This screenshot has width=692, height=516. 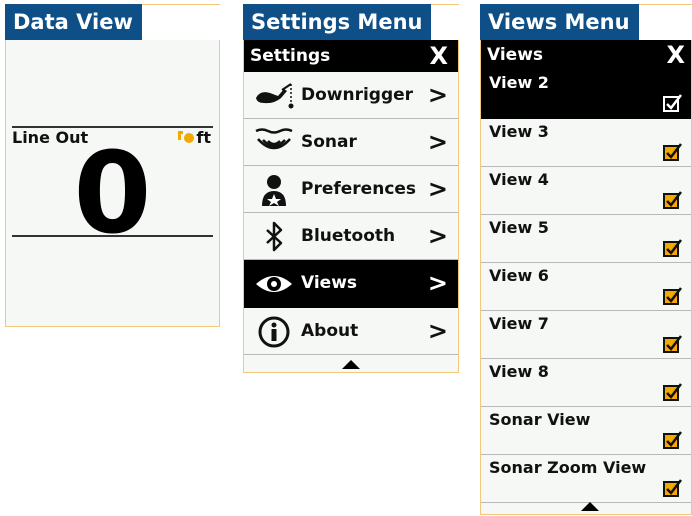 What do you see at coordinates (586, 287) in the screenshot?
I see `views-item-view-6: View 6` at bounding box center [586, 287].